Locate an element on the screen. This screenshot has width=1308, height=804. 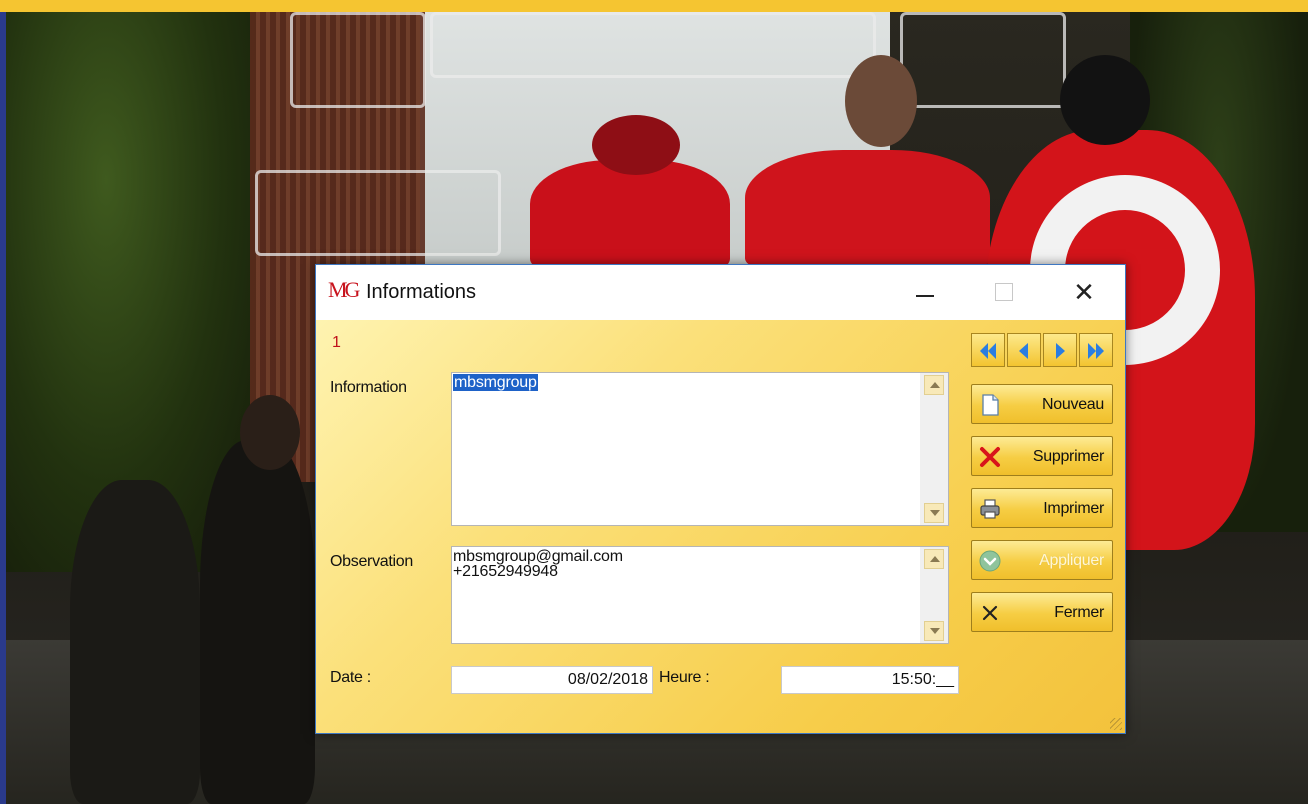
observation-text: mbsmgroup@gmail.com +21652949948 is located at coordinates (538, 564).